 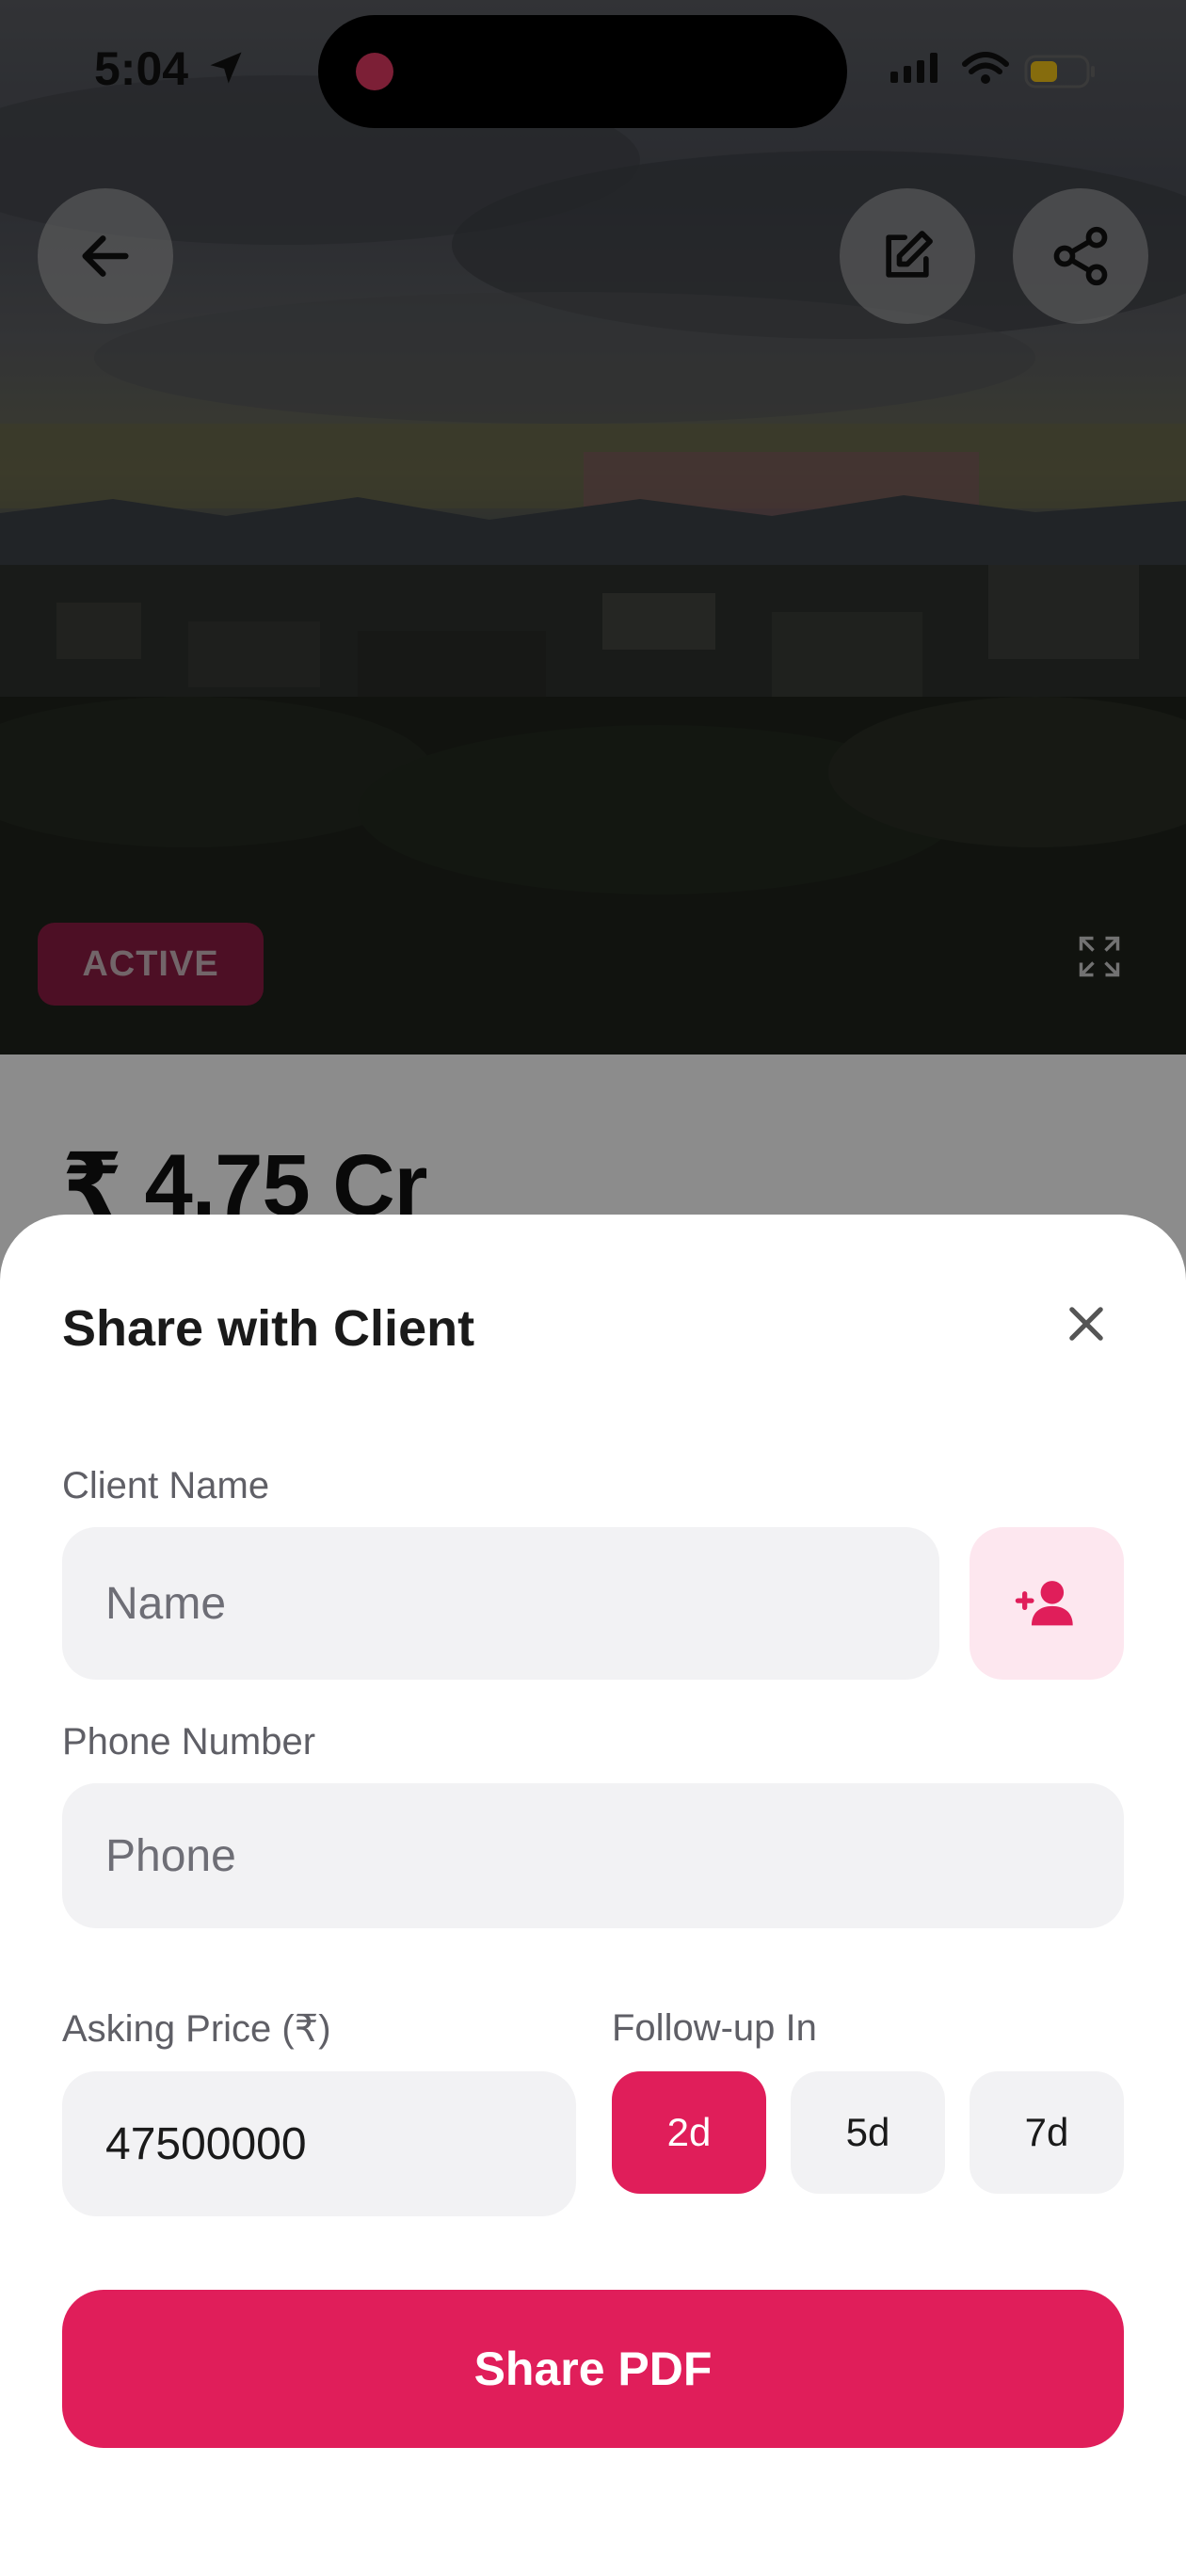 I want to click on phone-input, so click(x=593, y=1855).